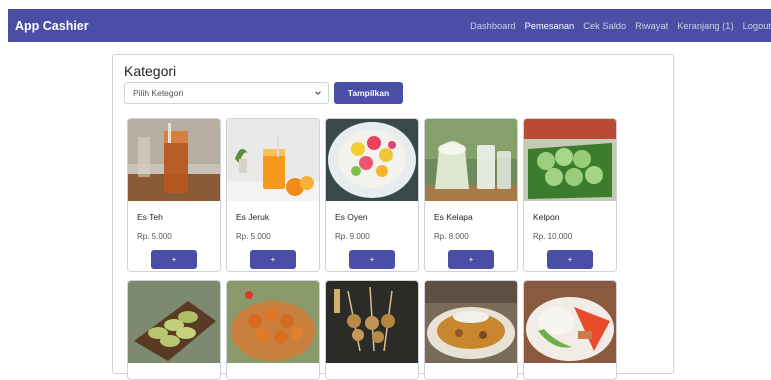 The height and width of the screenshot is (380, 771). What do you see at coordinates (570, 160) in the screenshot?
I see `klepon-image` at bounding box center [570, 160].